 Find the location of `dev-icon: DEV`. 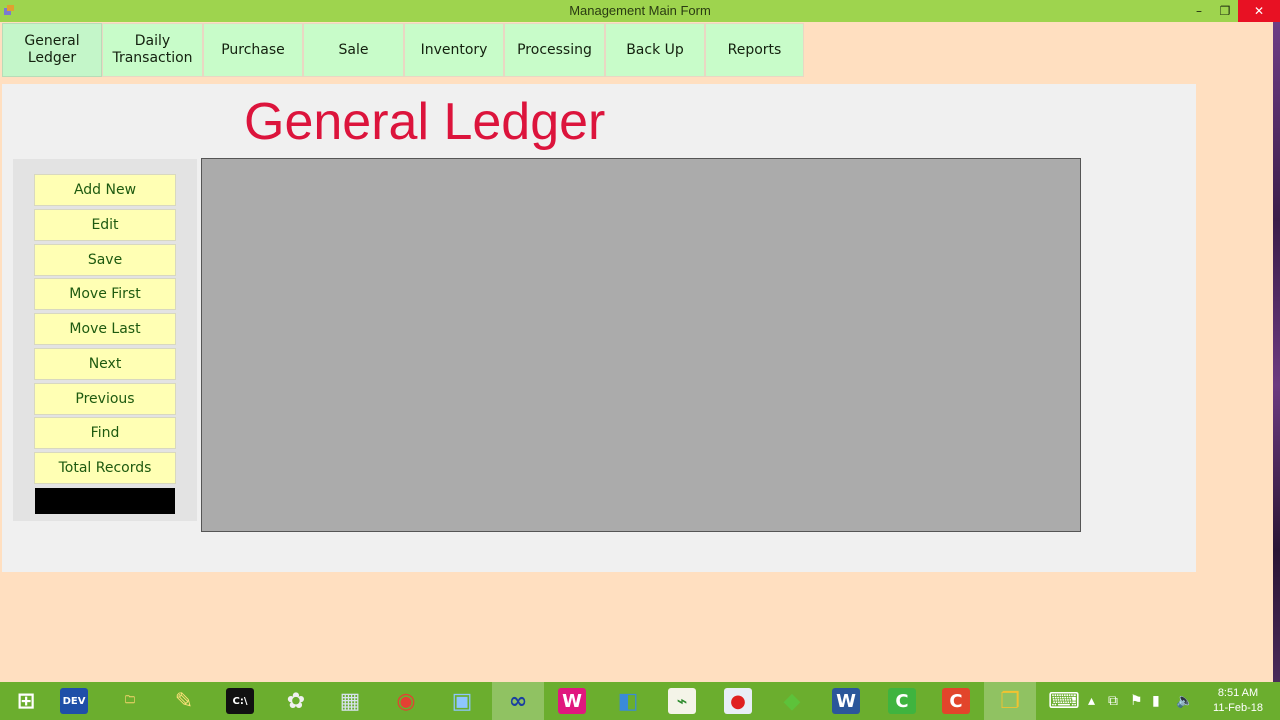

dev-icon: DEV is located at coordinates (74, 701).